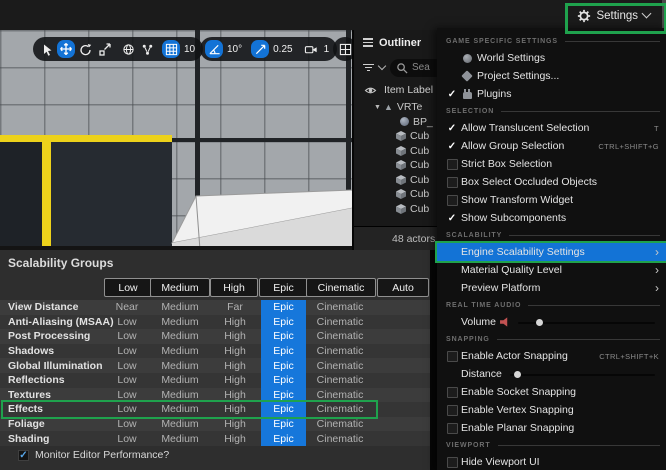 This screenshot has height=470, width=666. I want to click on scale-snap-icon, so click(260, 49).